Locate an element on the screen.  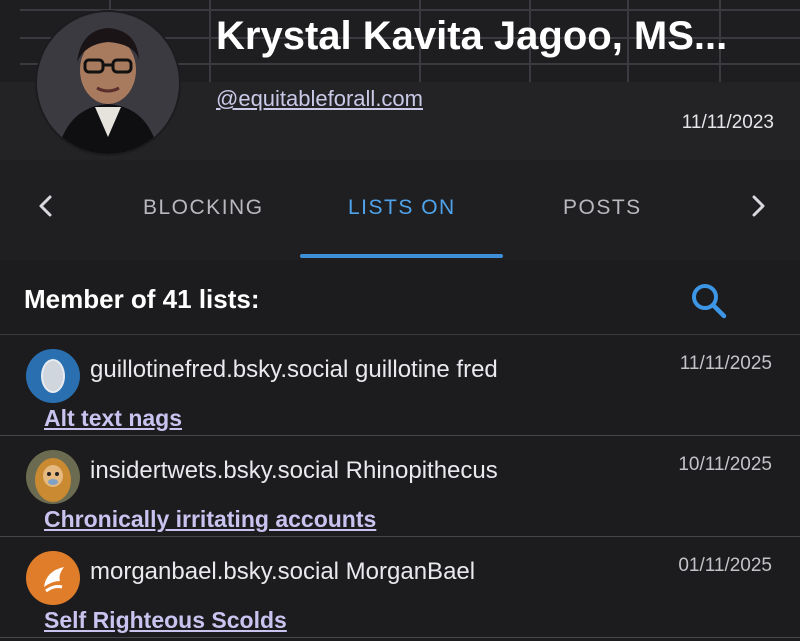
chevron-right-icon is located at coordinates (758, 206).